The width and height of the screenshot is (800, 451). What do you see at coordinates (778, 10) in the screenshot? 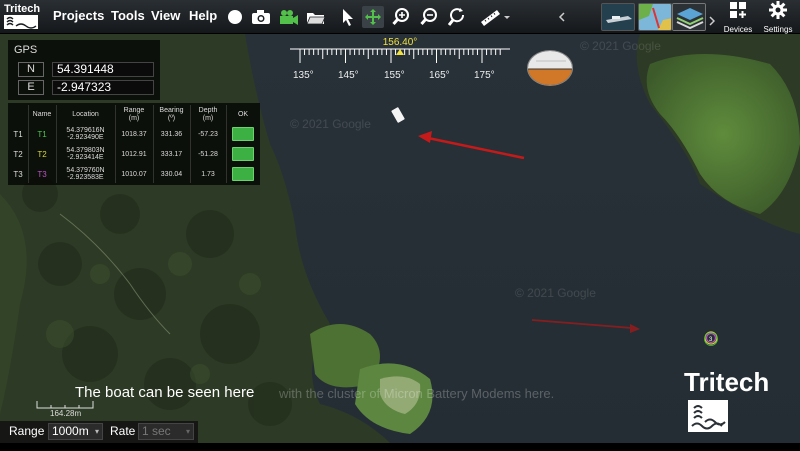
I see `gear-icon` at bounding box center [778, 10].